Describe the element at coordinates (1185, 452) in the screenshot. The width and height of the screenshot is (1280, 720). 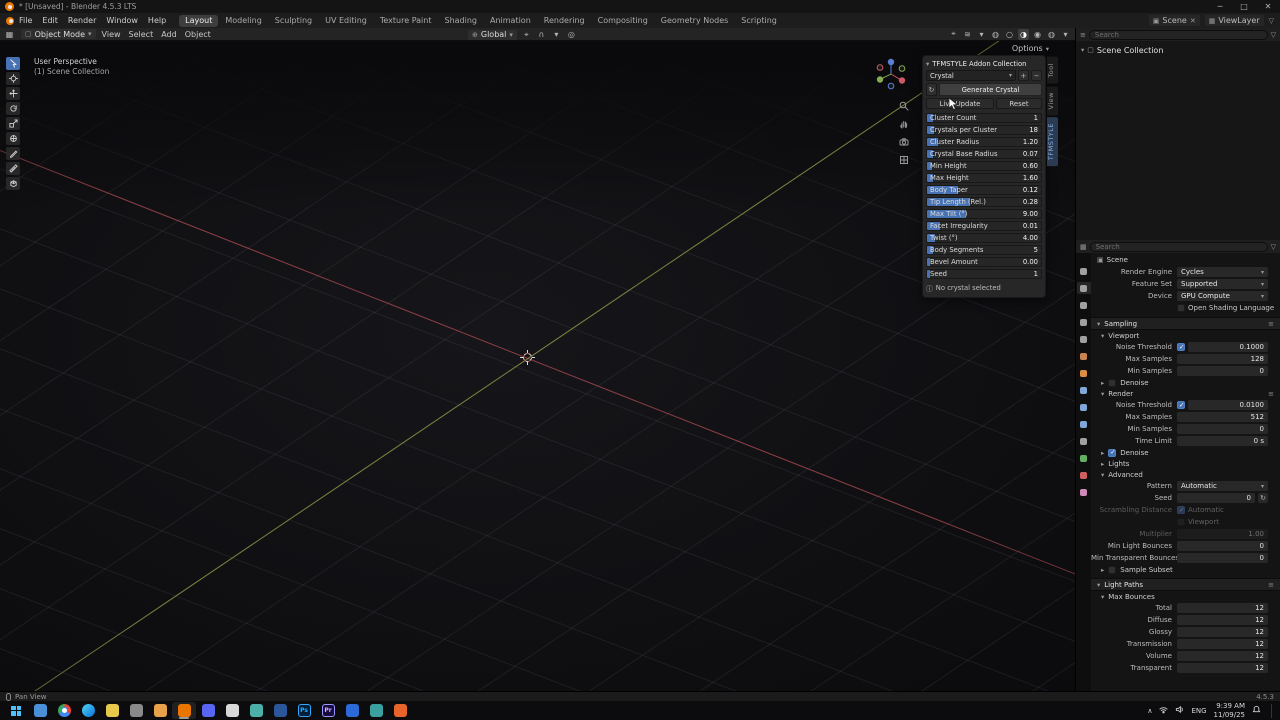
I see `subsection-render-denoise: ▸ Denoise` at that location.